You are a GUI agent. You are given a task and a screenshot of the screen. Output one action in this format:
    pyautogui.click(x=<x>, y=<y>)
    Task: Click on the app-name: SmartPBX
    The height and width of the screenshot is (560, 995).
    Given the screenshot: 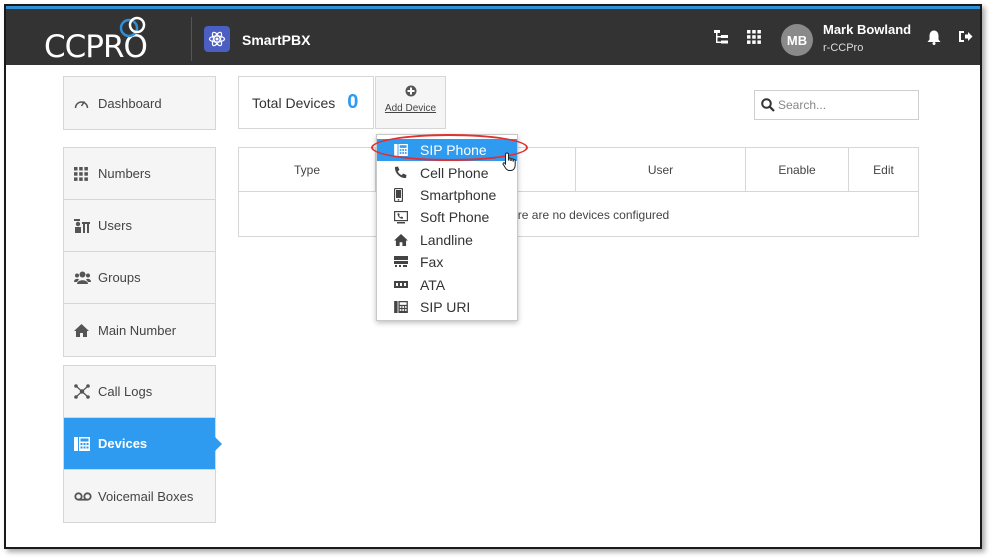 What is the action you would take?
    pyautogui.click(x=276, y=40)
    